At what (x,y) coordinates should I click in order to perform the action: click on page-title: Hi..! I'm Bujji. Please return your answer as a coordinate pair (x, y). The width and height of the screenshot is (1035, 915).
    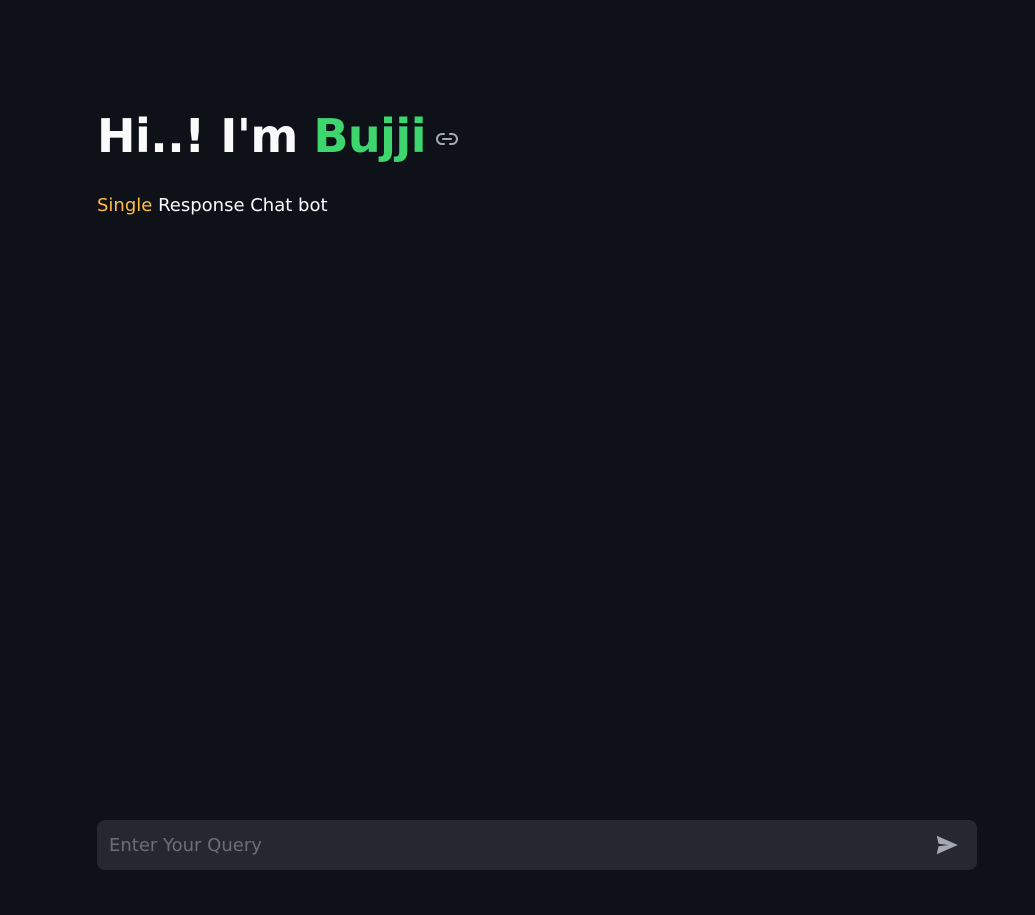
    Looking at the image, I should click on (261, 136).